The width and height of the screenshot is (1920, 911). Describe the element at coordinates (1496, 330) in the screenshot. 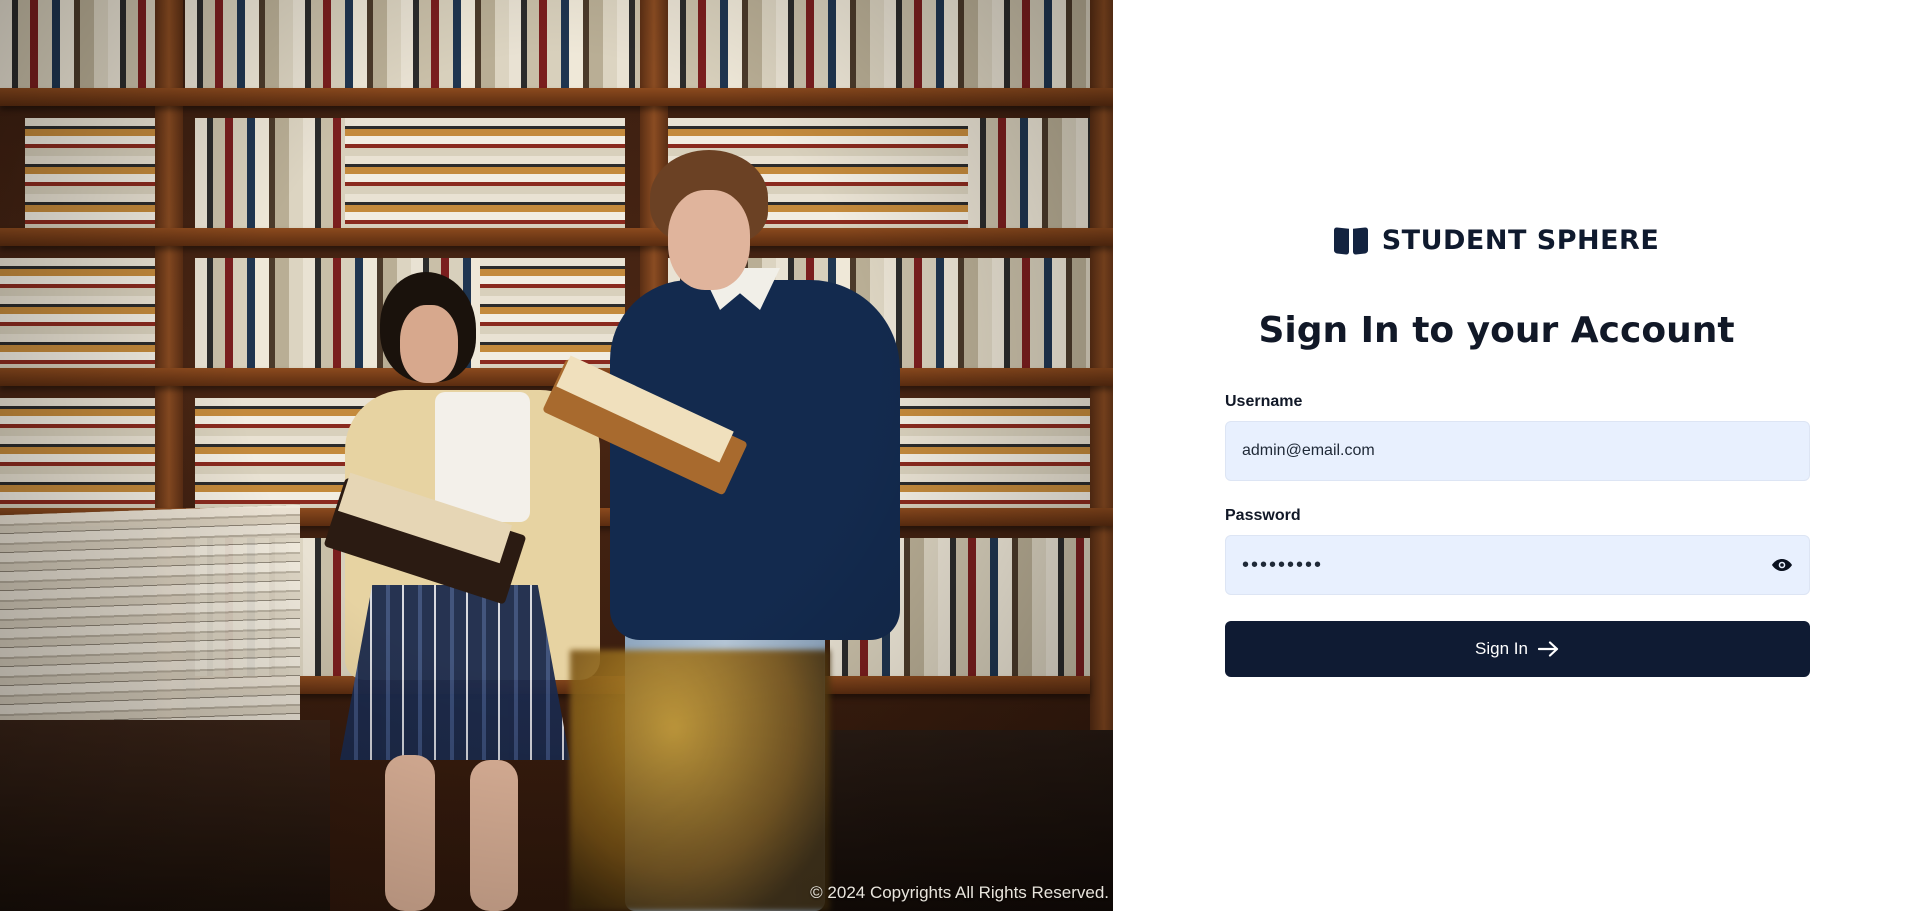

I see `page-title: Sign In to your Account` at that location.